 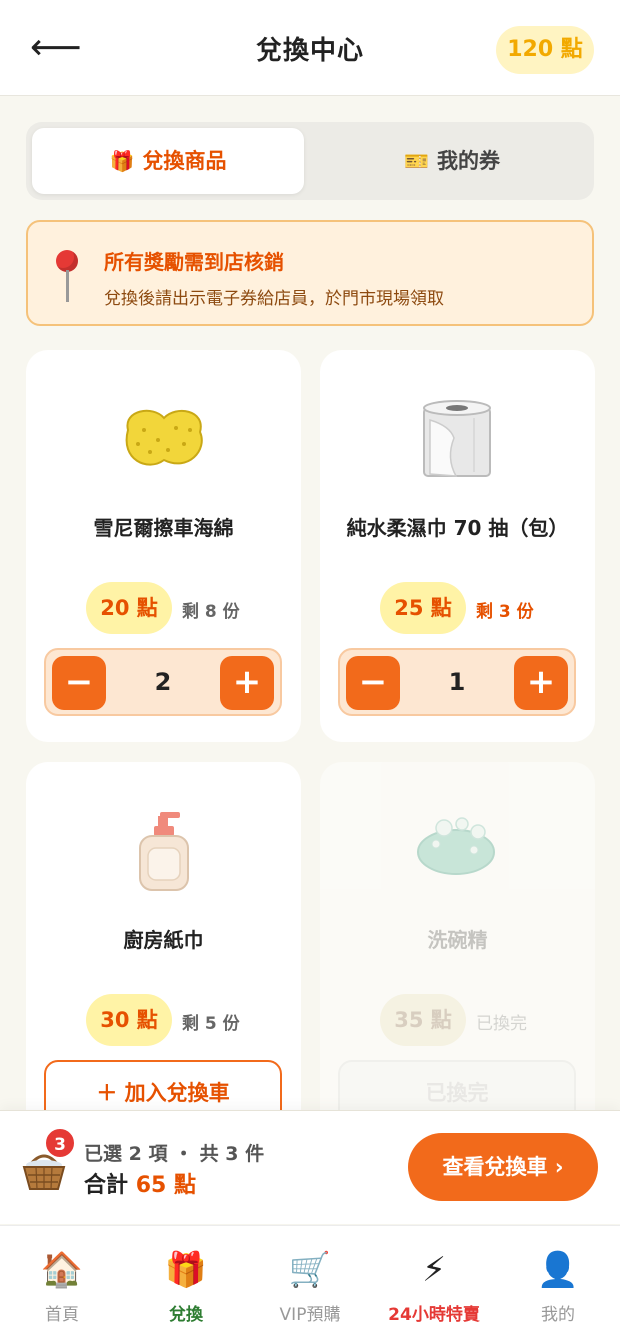 I want to click on selection-summary: 已選 2 項 ・ 共 3 件, so click(x=174, y=1154).